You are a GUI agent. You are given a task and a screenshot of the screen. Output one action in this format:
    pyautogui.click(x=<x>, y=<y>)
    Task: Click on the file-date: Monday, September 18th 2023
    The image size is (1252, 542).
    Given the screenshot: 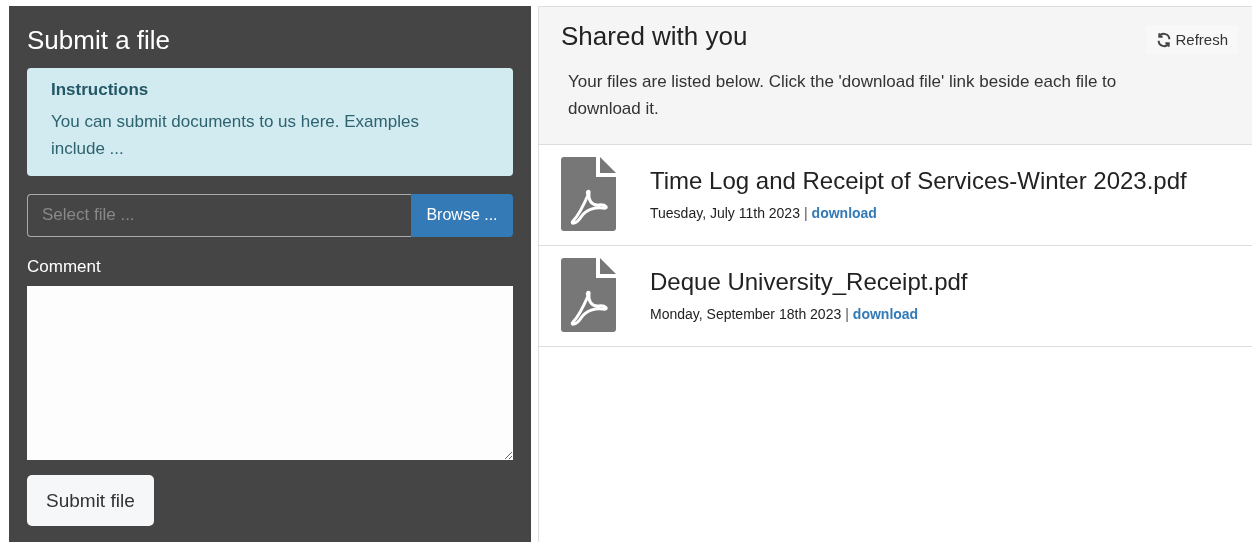 What is the action you would take?
    pyautogui.click(x=746, y=314)
    